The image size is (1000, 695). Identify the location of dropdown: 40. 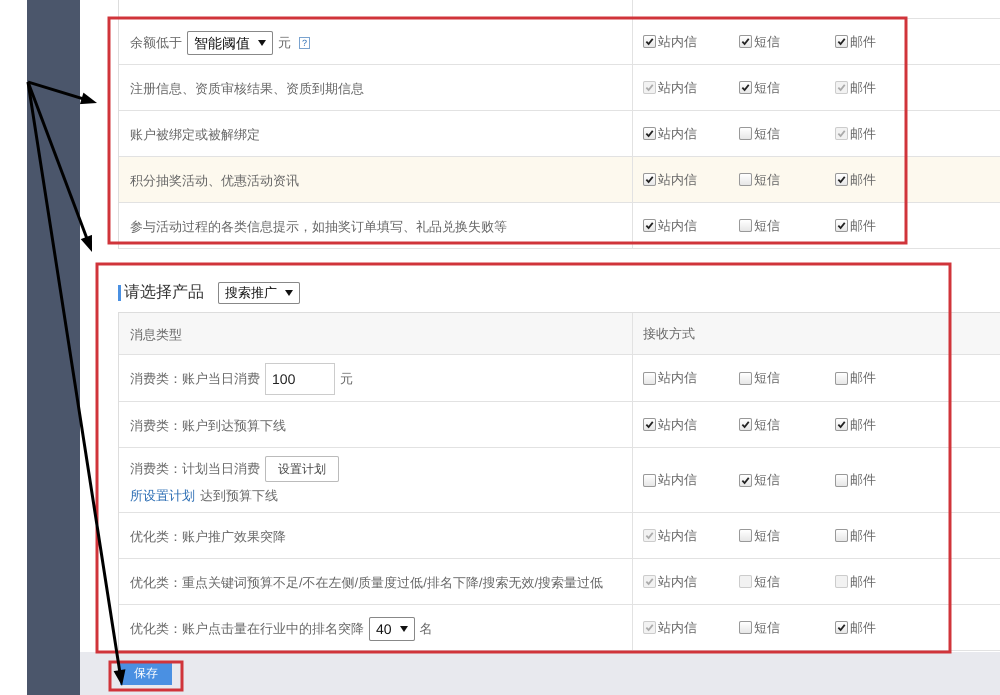
(392, 628).